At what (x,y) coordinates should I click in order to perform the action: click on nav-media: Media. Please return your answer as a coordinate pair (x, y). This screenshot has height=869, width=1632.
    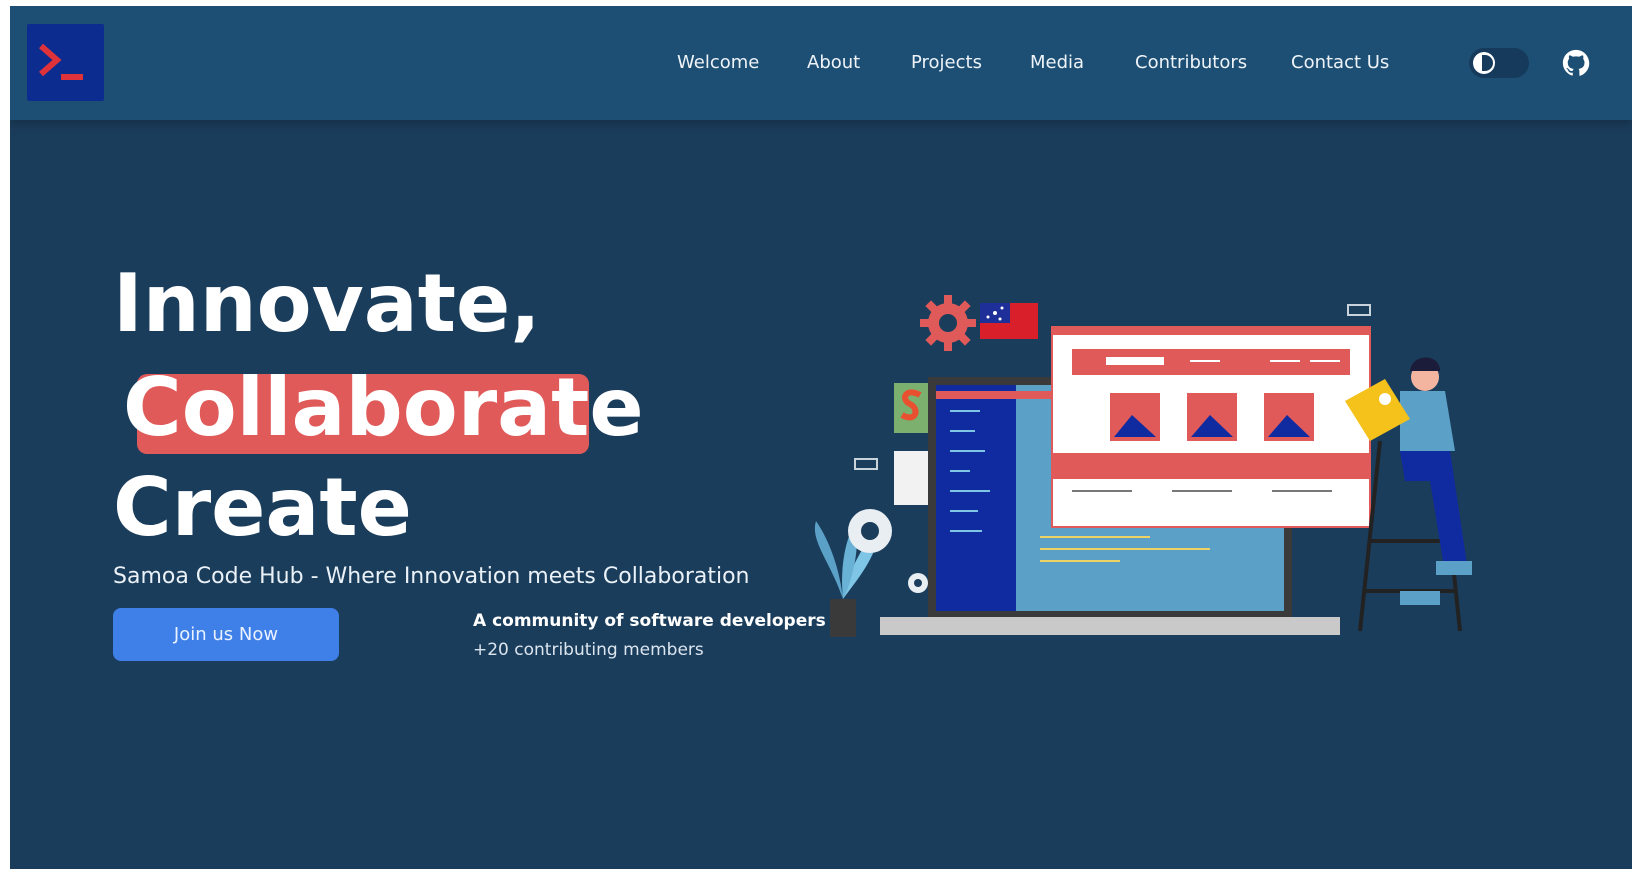
    Looking at the image, I should click on (1057, 62).